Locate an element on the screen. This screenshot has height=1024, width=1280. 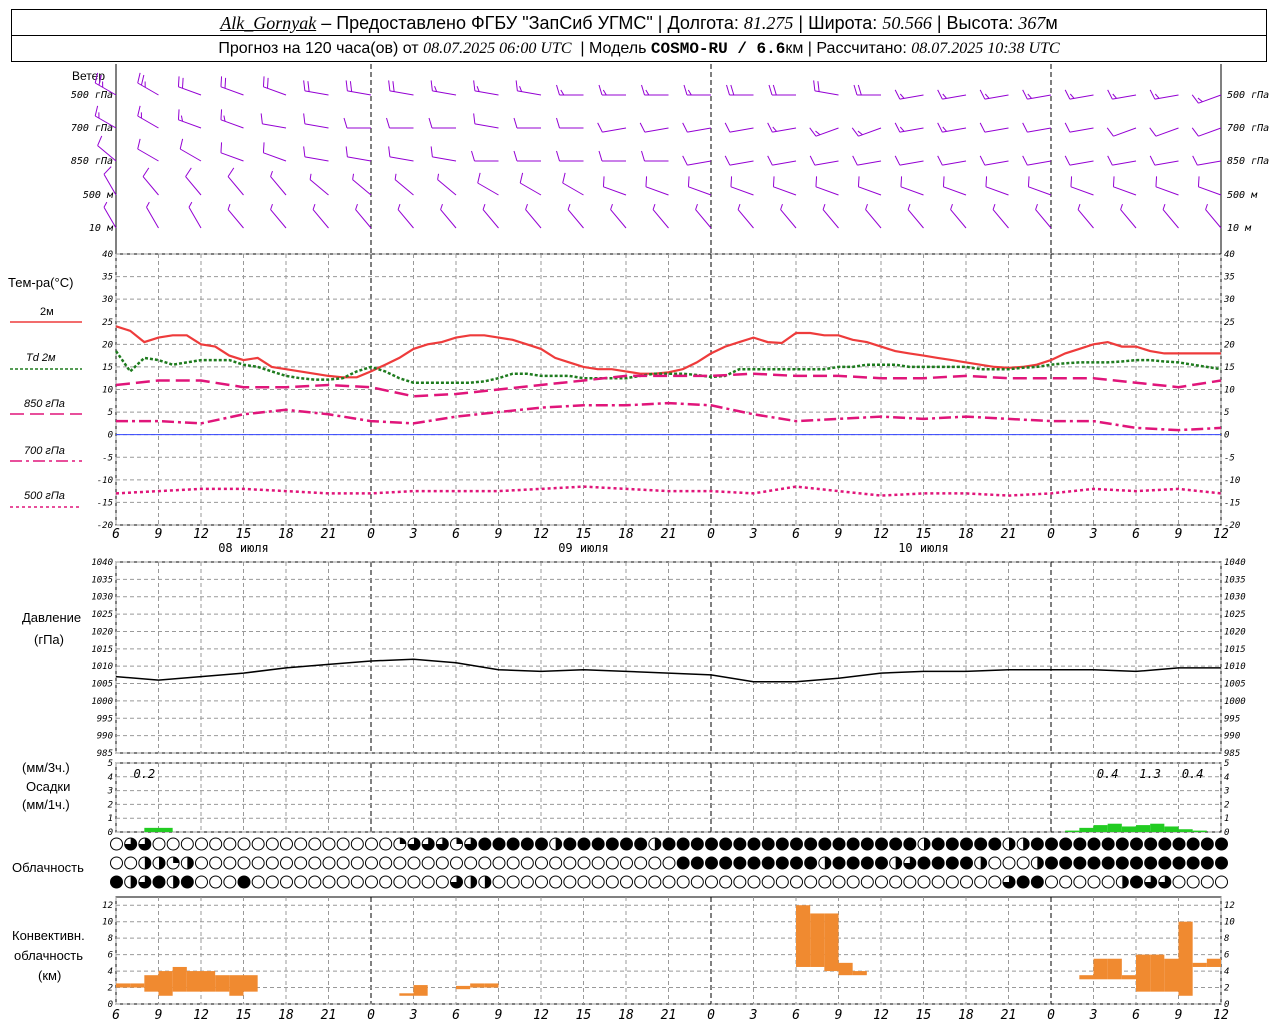
precip-tick-right: 5 is located at coordinates (1226, 764).